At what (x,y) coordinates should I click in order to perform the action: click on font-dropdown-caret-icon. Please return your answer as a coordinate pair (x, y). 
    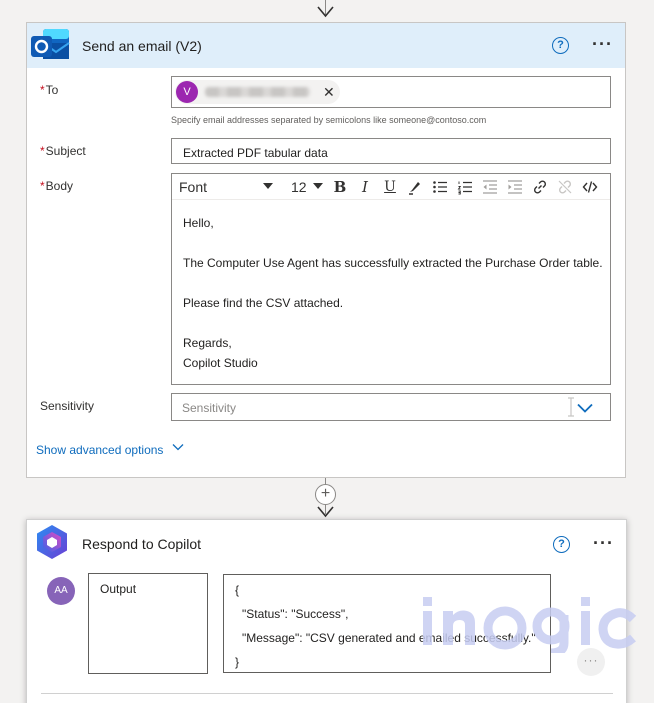
    Looking at the image, I should click on (268, 186).